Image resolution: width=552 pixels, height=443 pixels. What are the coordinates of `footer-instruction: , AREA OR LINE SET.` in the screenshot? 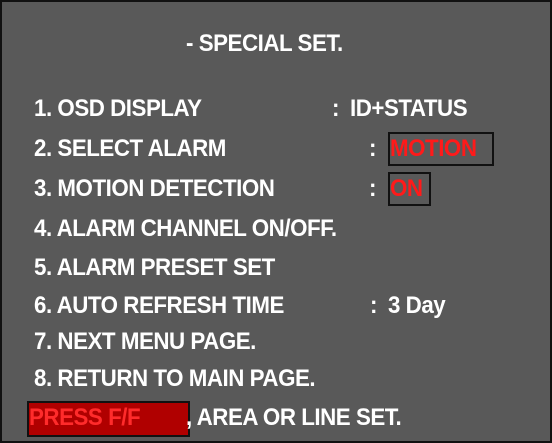 It's located at (294, 417).